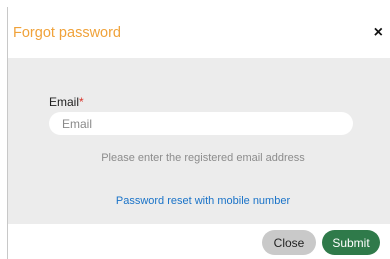 The height and width of the screenshot is (259, 390). Describe the element at coordinates (199, 241) in the screenshot. I see `dialog-footer: Close Submit` at that location.